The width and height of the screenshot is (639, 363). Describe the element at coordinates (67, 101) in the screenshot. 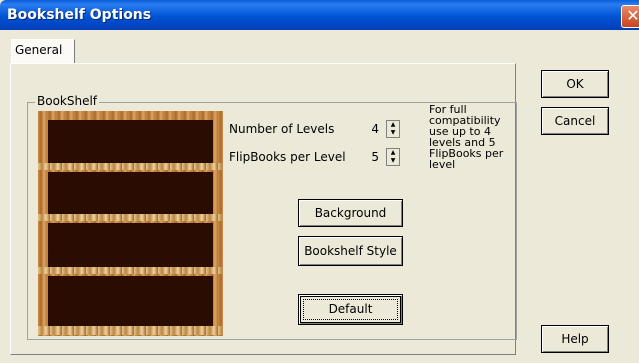

I see `bookshelf-group-label: BookShelf` at that location.